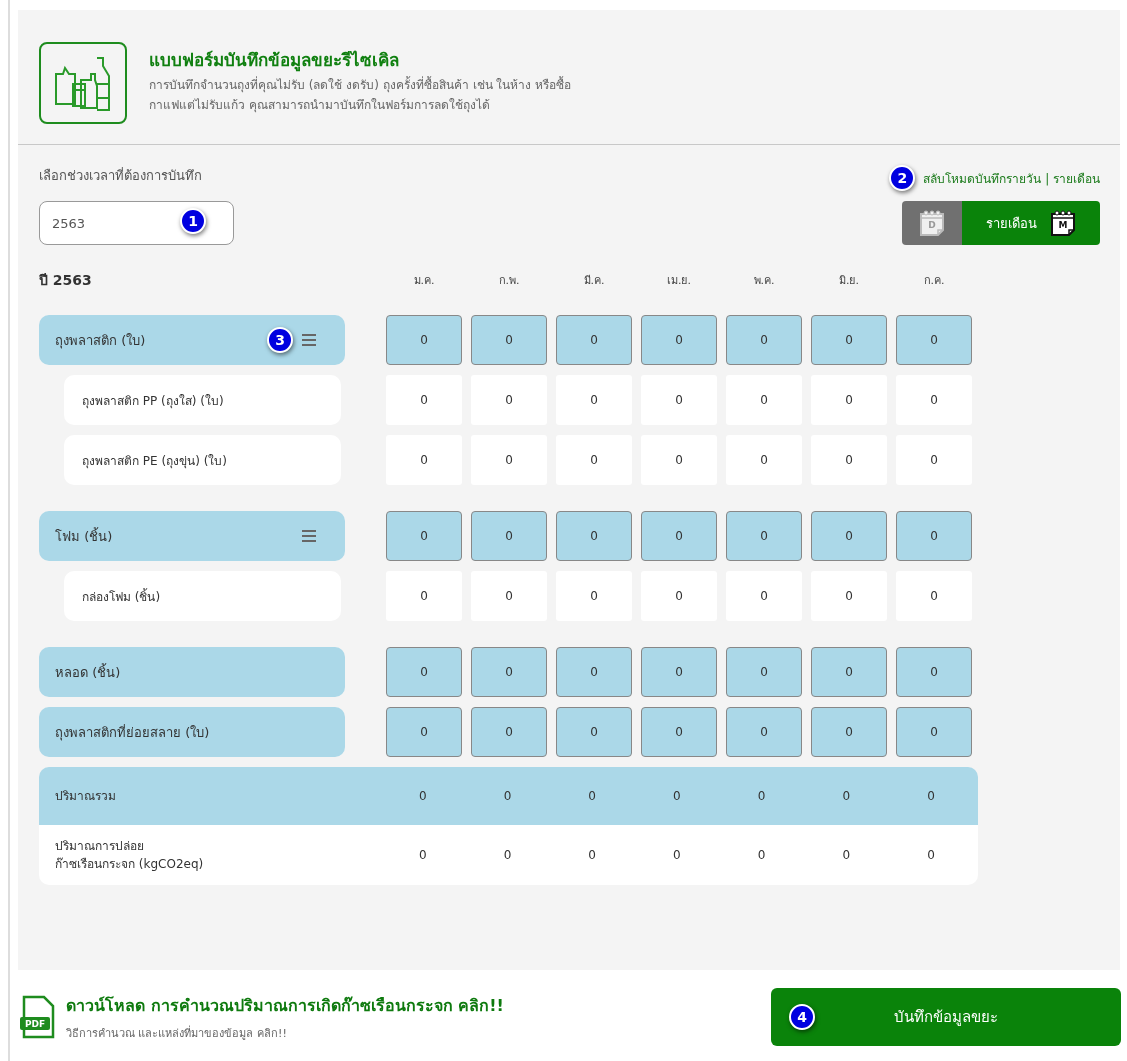 Image resolution: width=1127 pixels, height=1061 pixels. I want to click on pdf-file-icon: PDF, so click(38, 1017).